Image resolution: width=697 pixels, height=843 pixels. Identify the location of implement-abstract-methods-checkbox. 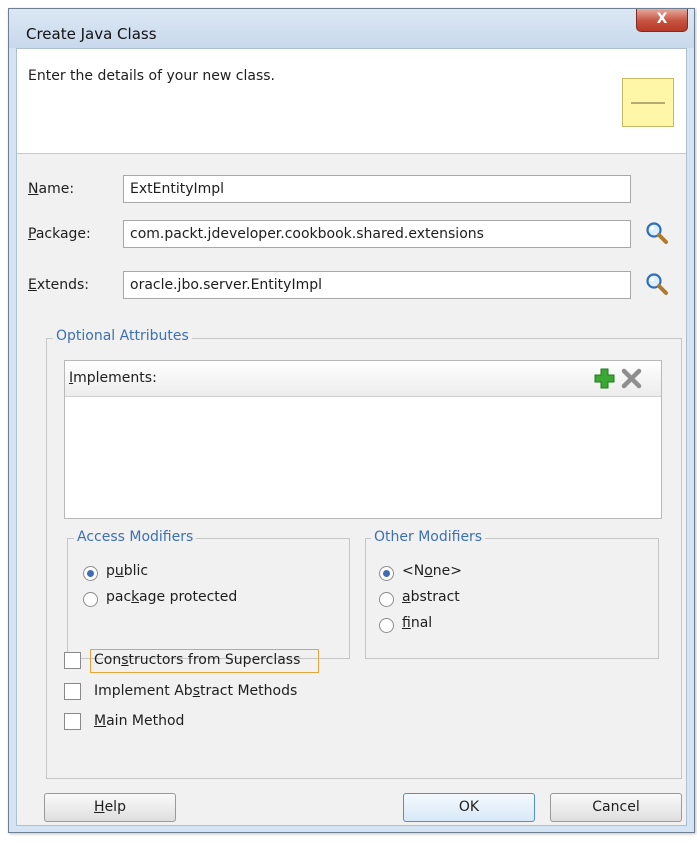
(72, 691).